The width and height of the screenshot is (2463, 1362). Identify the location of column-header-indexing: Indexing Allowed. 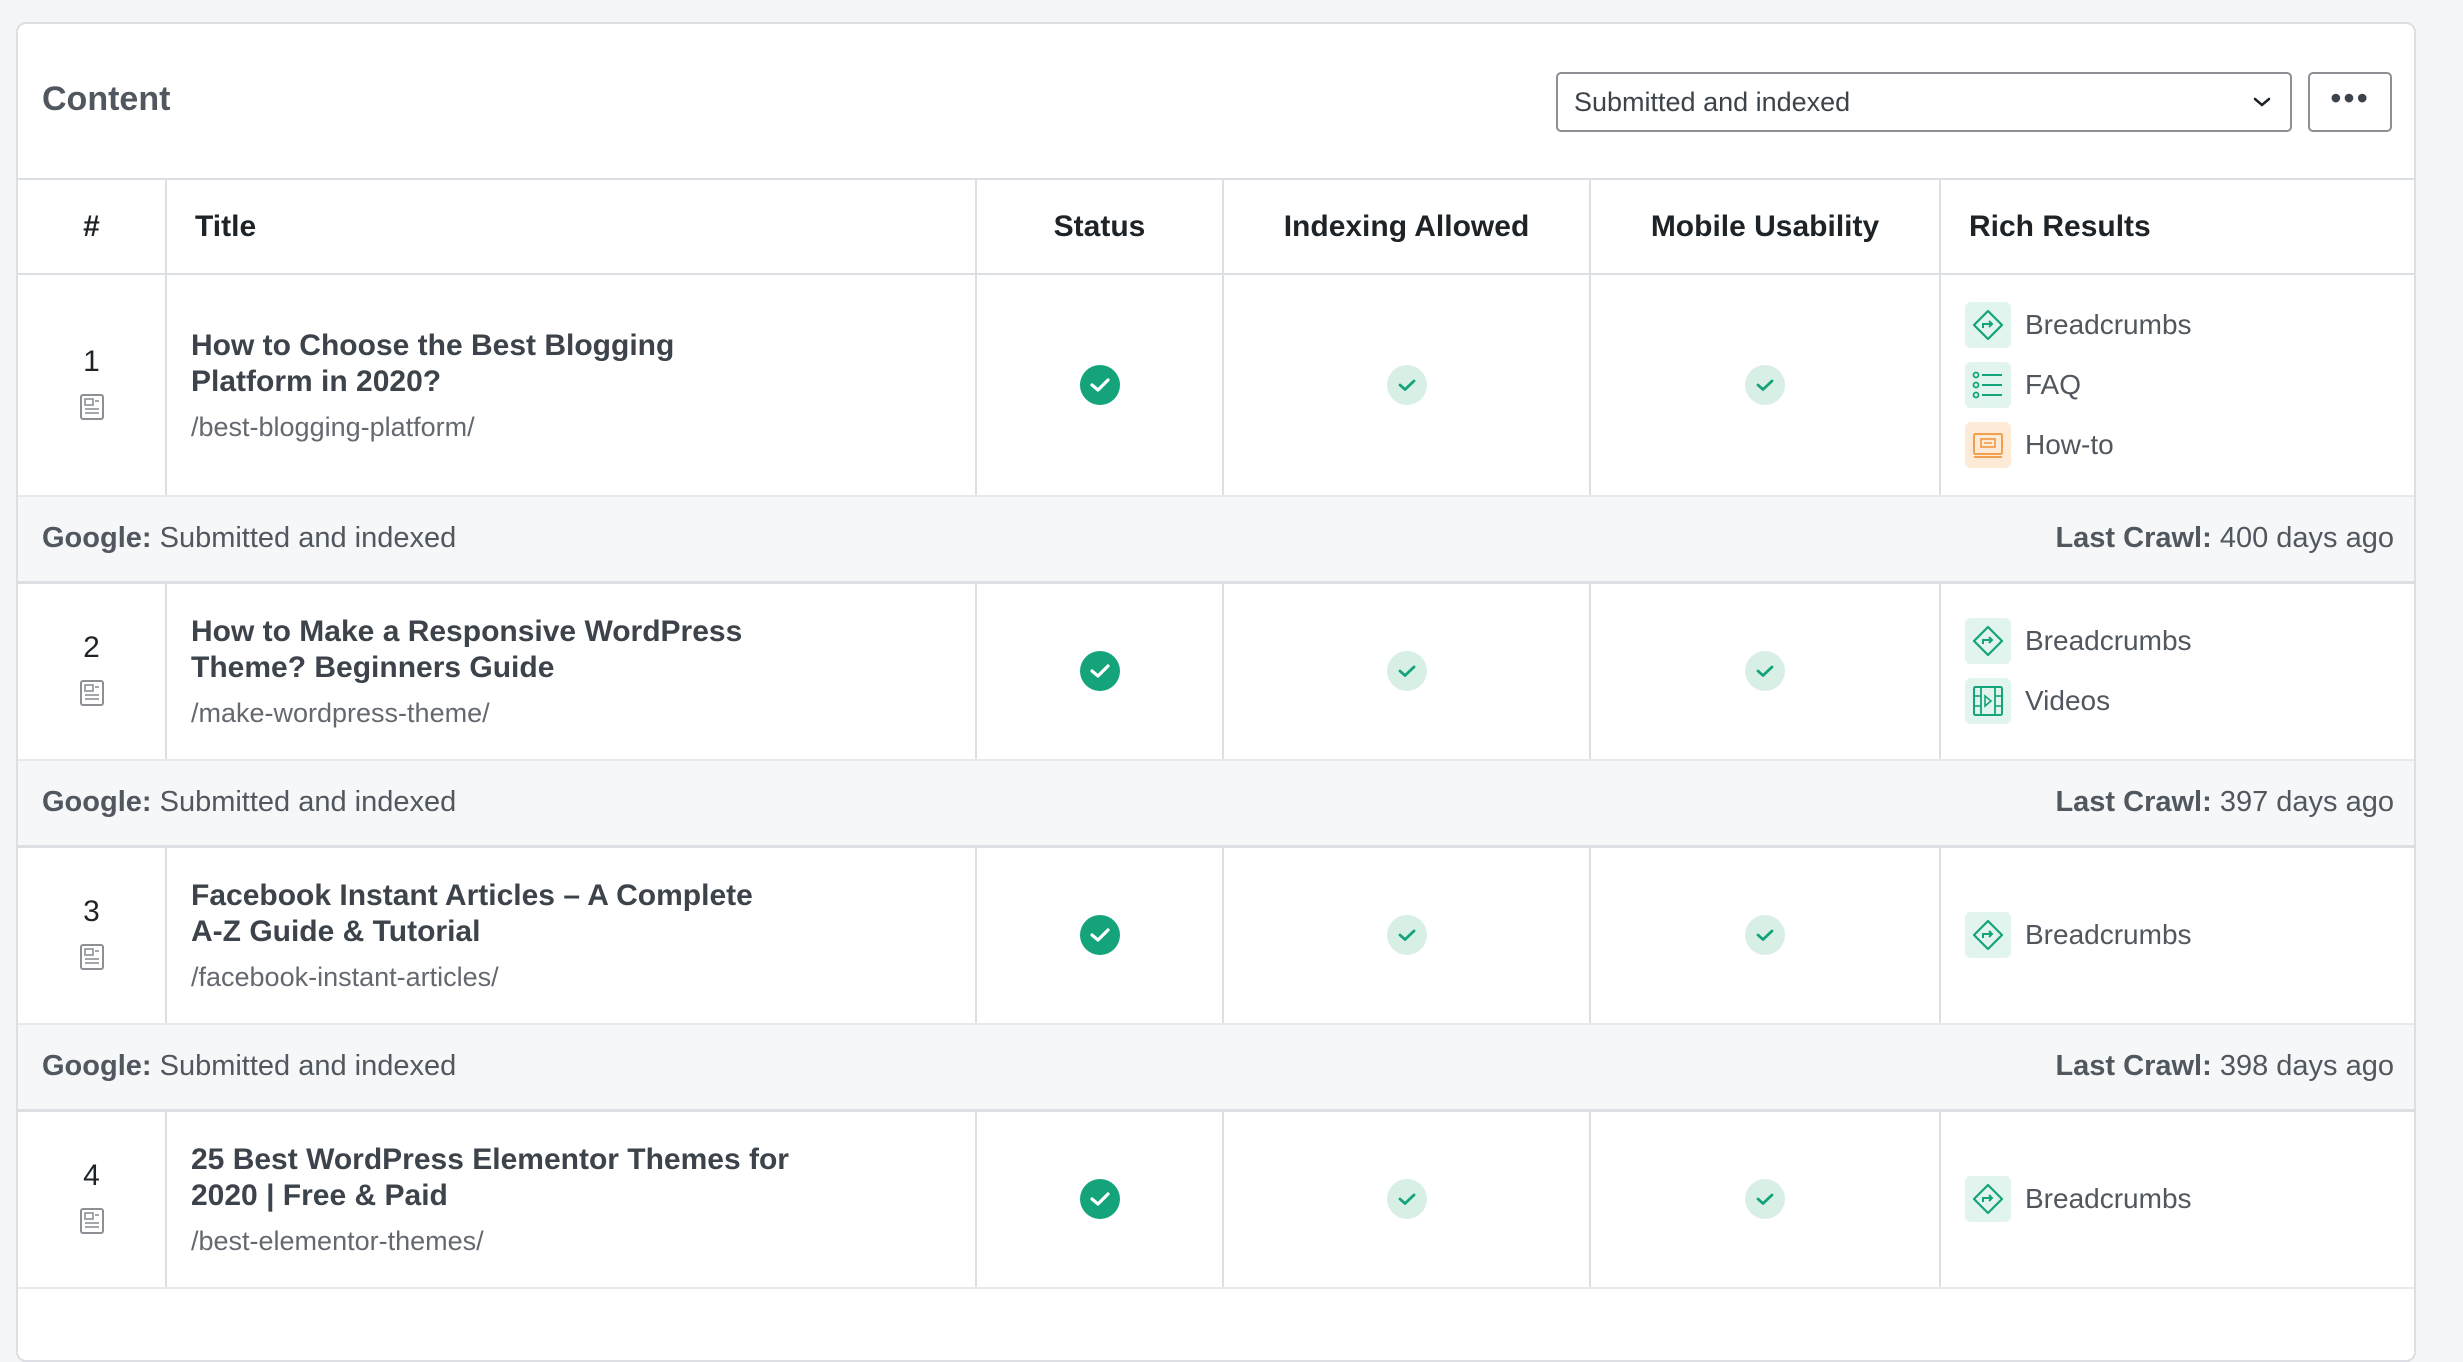
(1407, 227).